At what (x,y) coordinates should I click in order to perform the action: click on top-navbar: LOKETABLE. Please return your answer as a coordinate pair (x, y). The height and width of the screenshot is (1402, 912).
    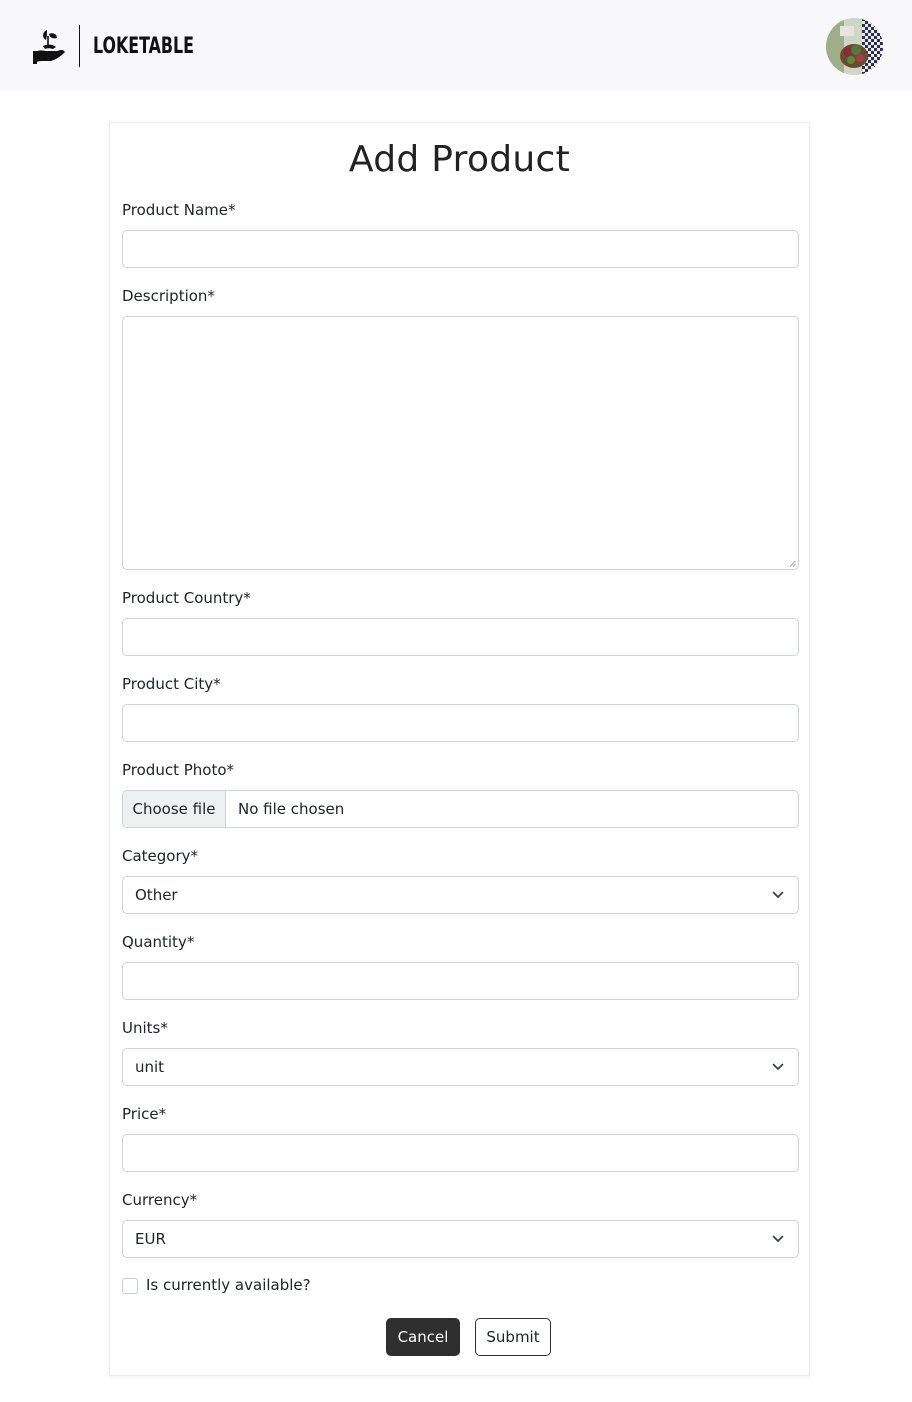
    Looking at the image, I should click on (456, 45).